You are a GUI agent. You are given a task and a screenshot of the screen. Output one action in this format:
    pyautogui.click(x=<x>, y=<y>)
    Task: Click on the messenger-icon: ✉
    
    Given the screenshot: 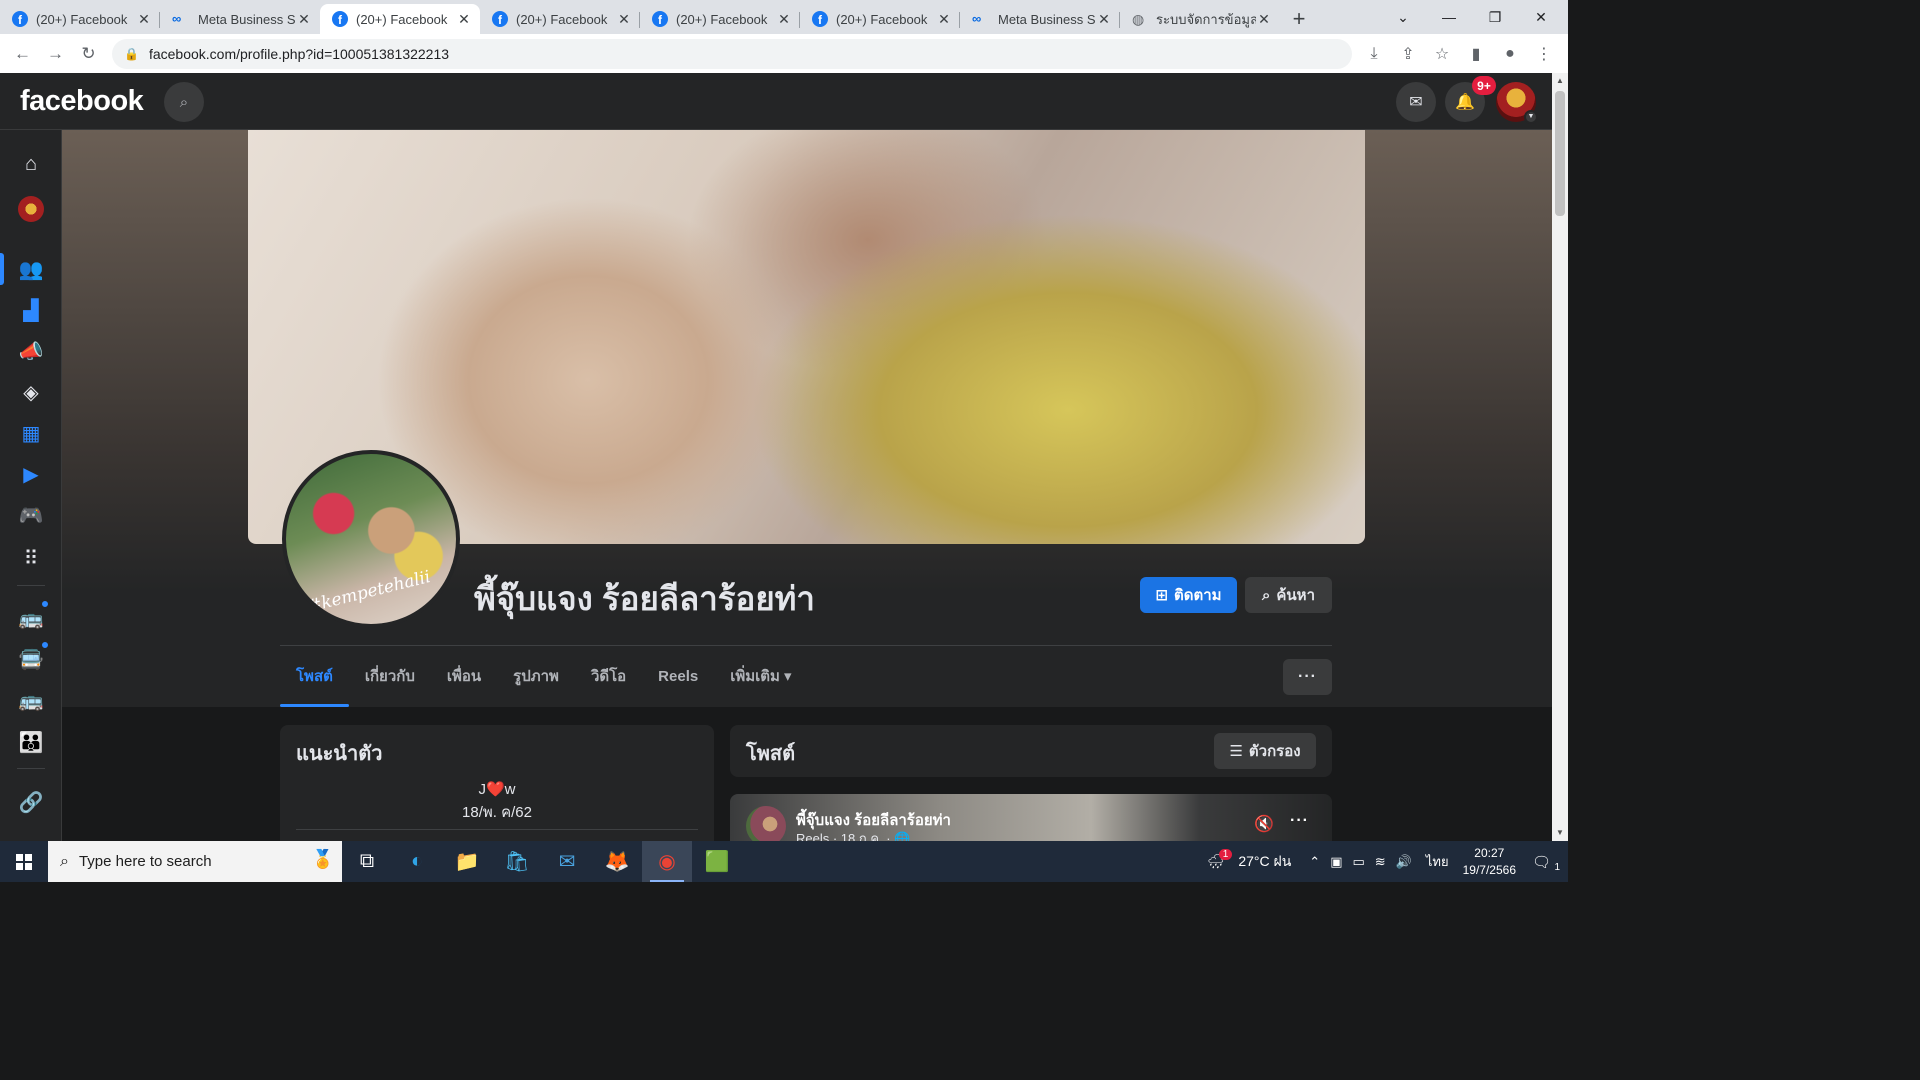 What is the action you would take?
    pyautogui.click(x=1416, y=102)
    